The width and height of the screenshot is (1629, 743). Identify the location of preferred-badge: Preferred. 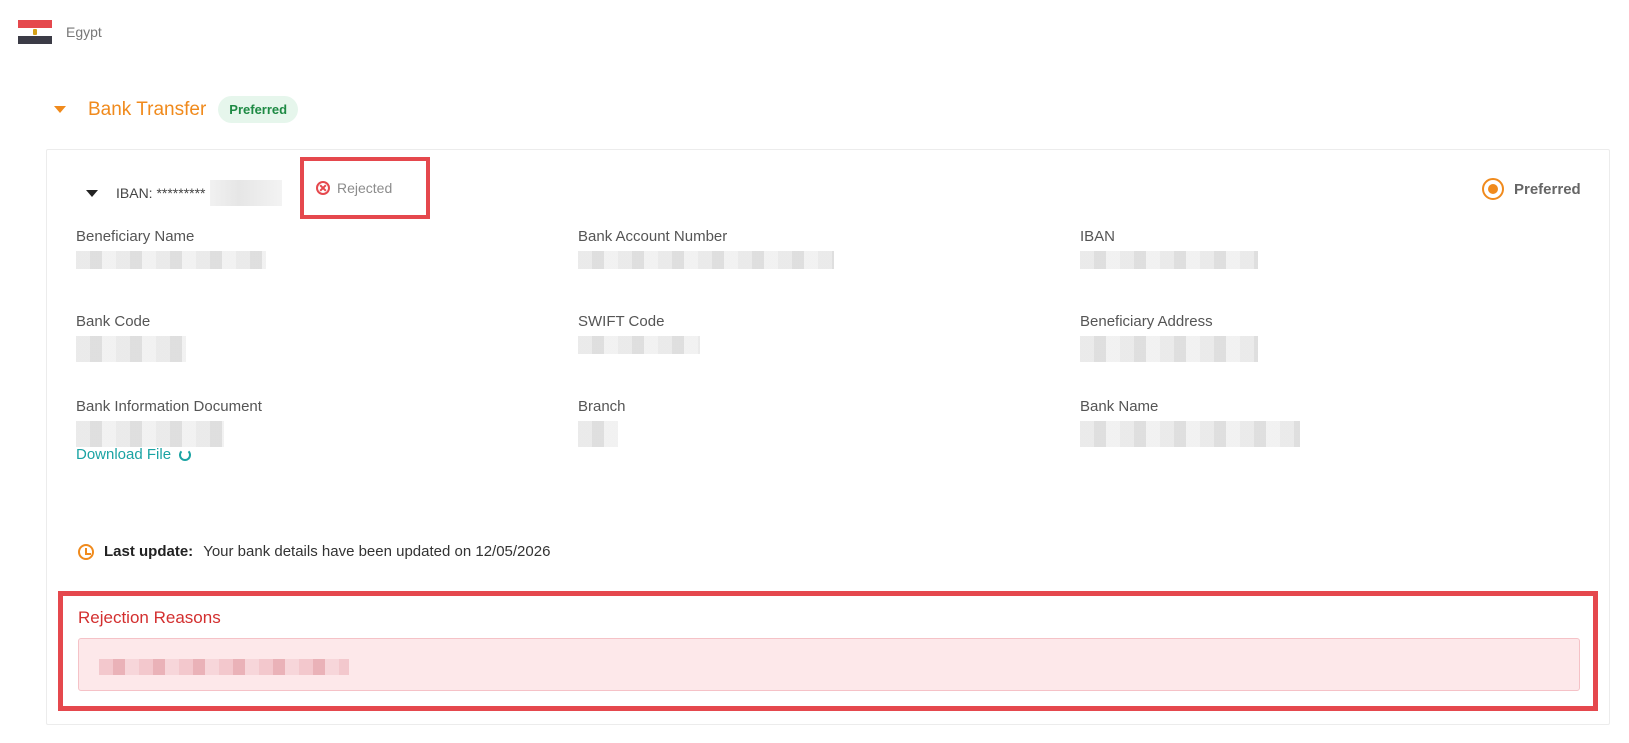
(258, 109).